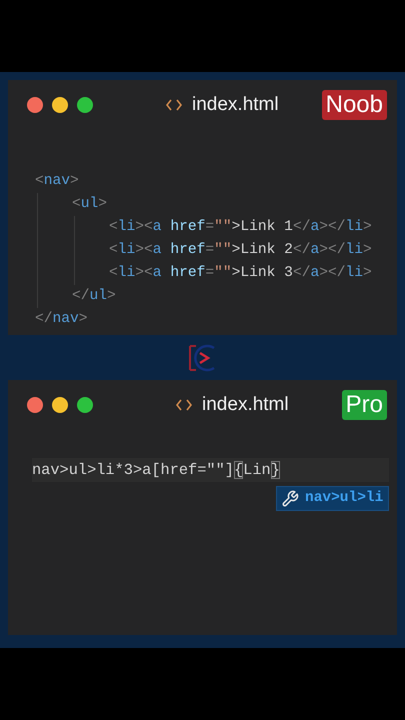  I want to click on code-line: <li><a href="">Link 3</a></li>, so click(241, 273).